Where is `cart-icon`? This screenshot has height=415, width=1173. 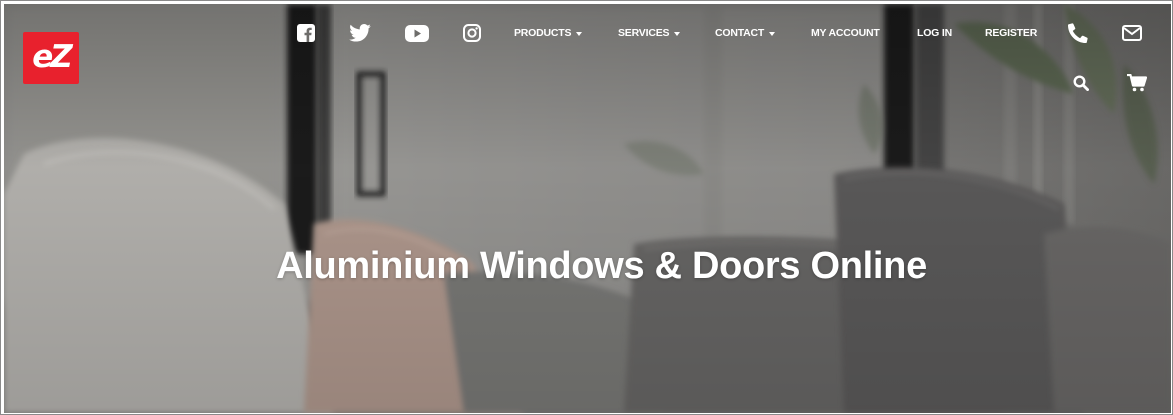 cart-icon is located at coordinates (1137, 83).